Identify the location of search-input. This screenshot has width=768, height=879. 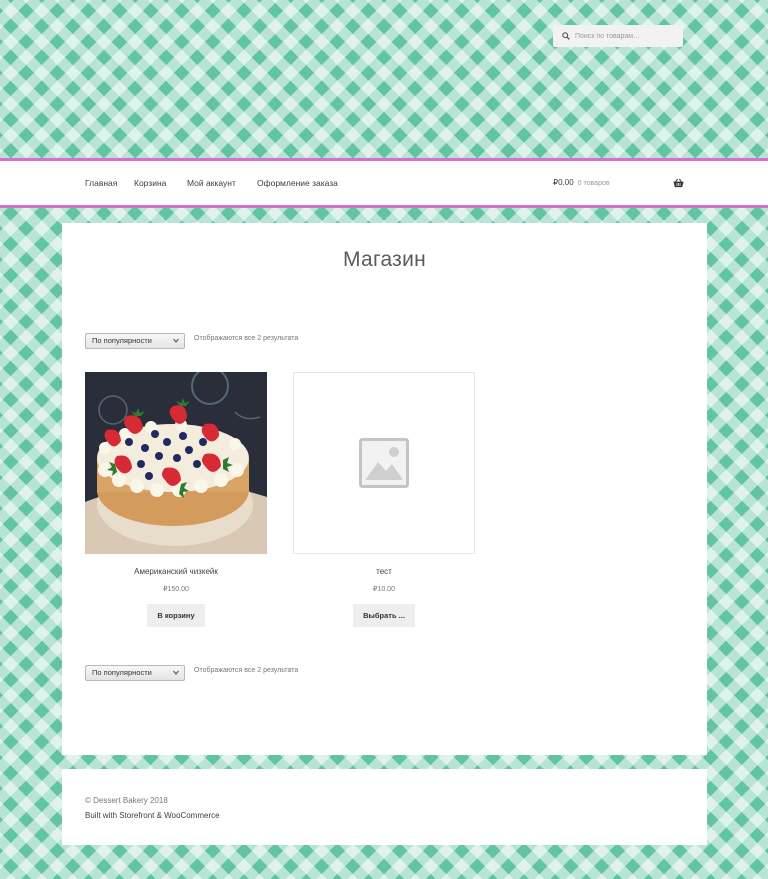
(625, 36).